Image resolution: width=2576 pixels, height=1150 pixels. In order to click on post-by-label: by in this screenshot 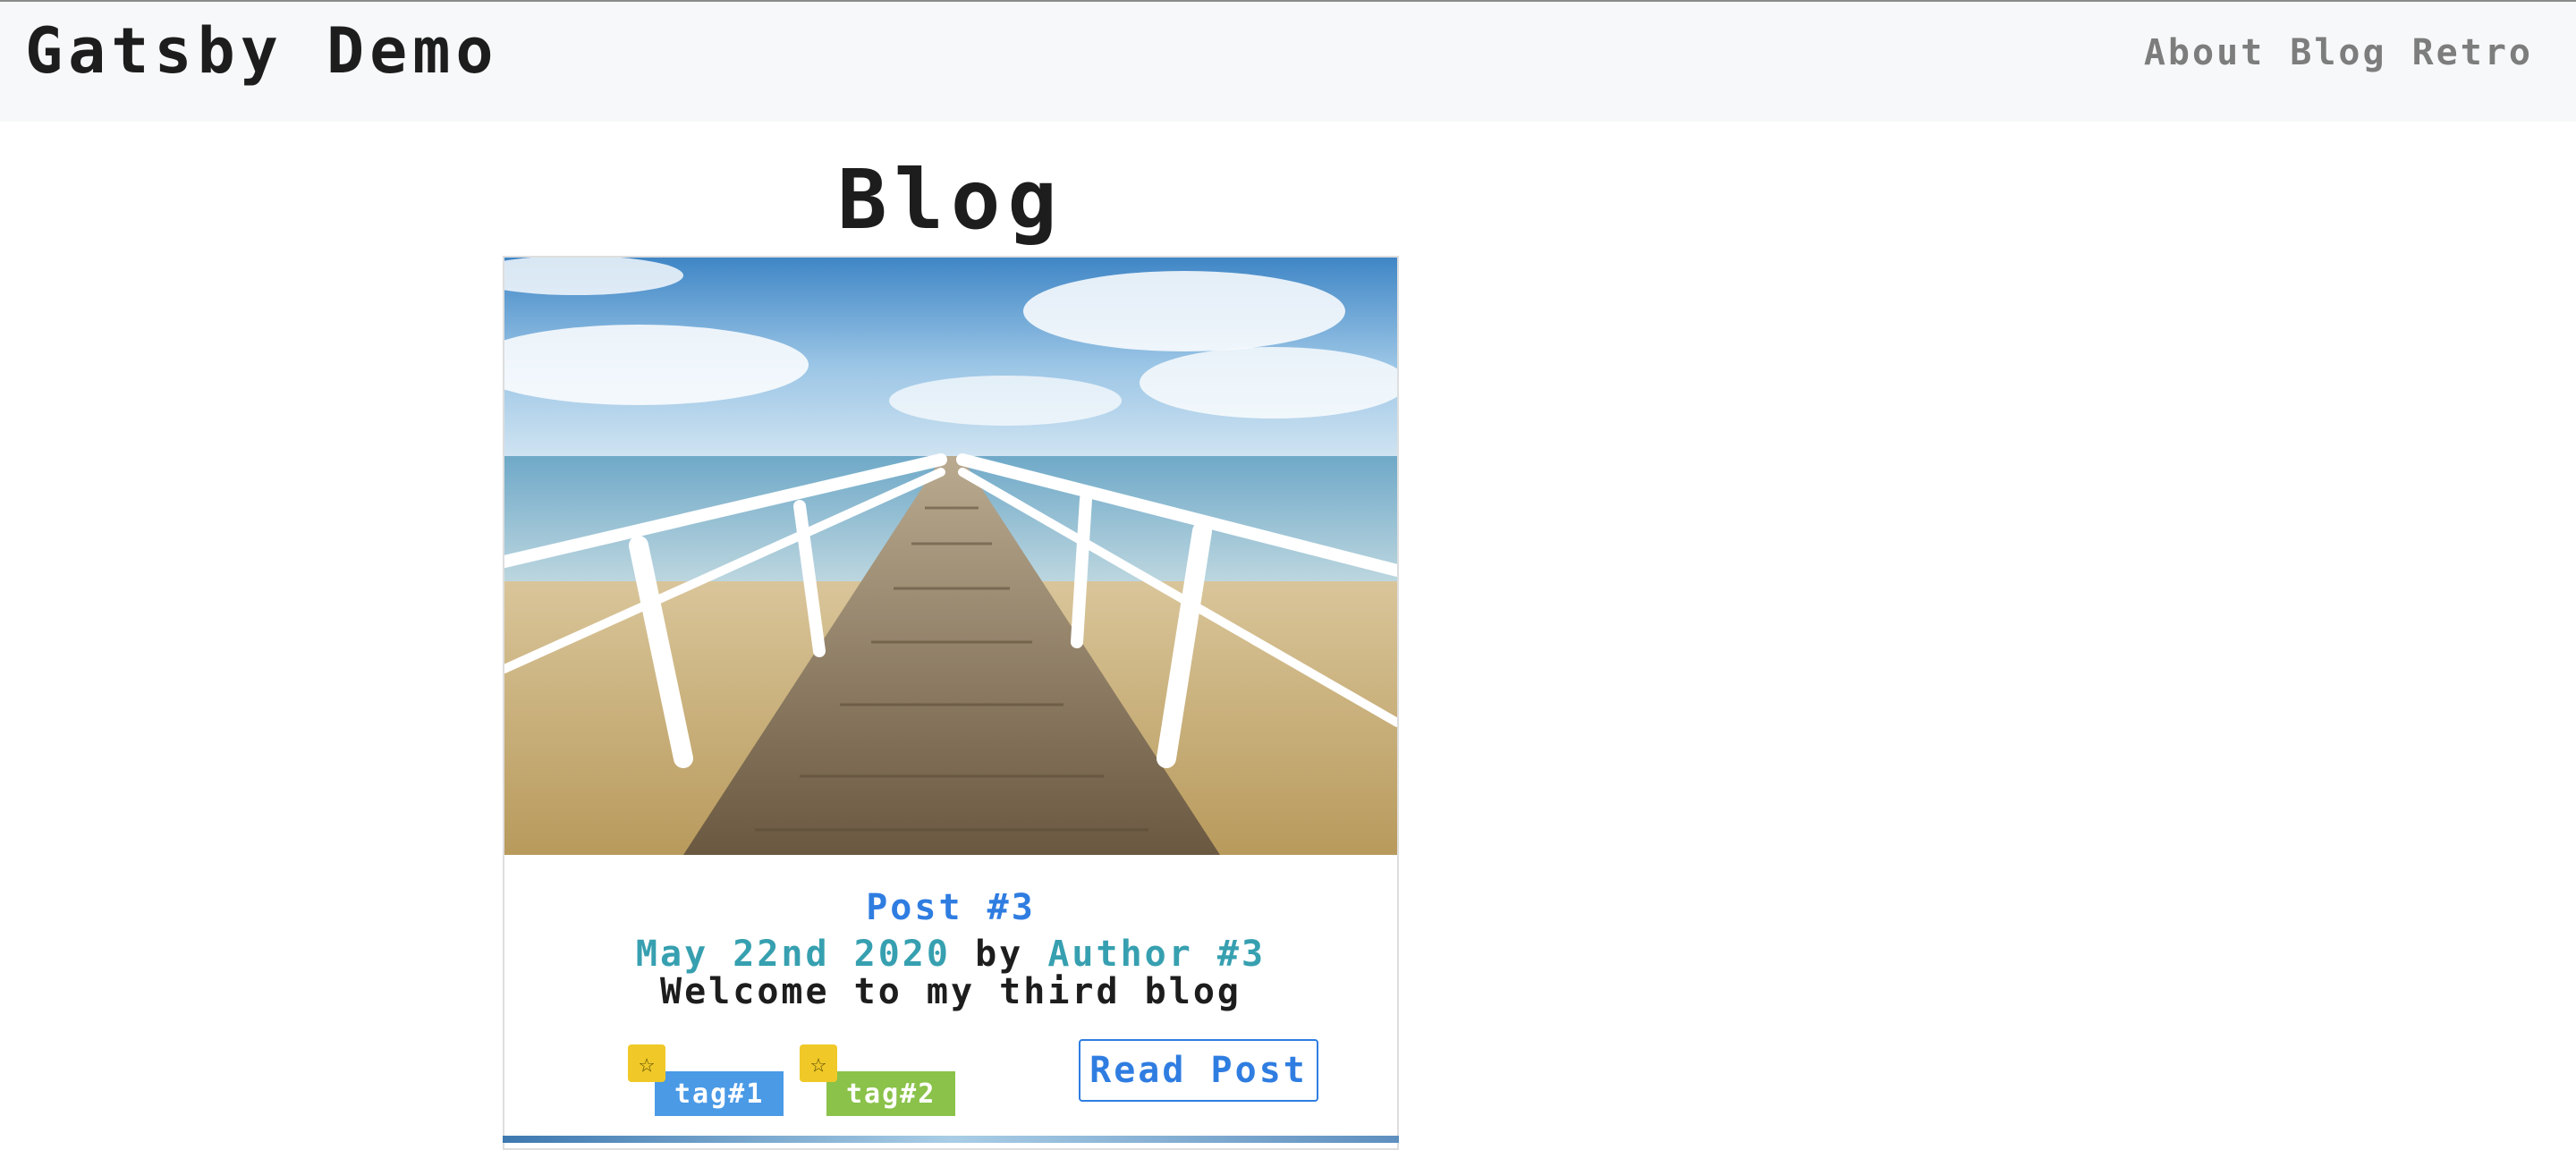, I will do `click(999, 955)`.